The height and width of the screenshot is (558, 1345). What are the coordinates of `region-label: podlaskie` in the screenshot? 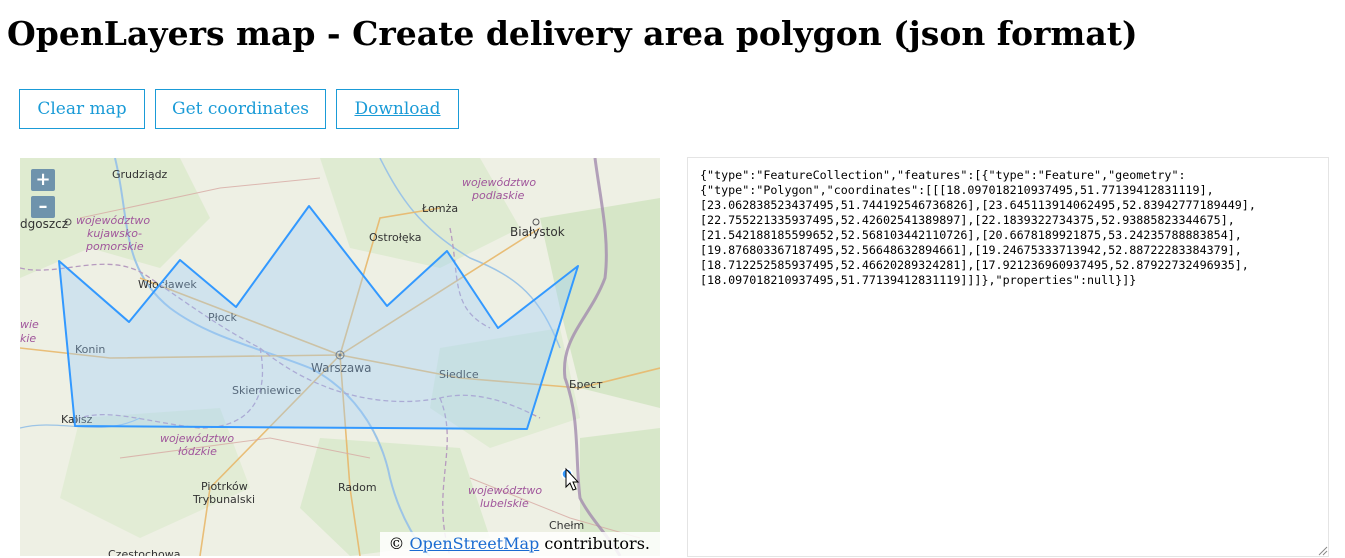 It's located at (498, 195).